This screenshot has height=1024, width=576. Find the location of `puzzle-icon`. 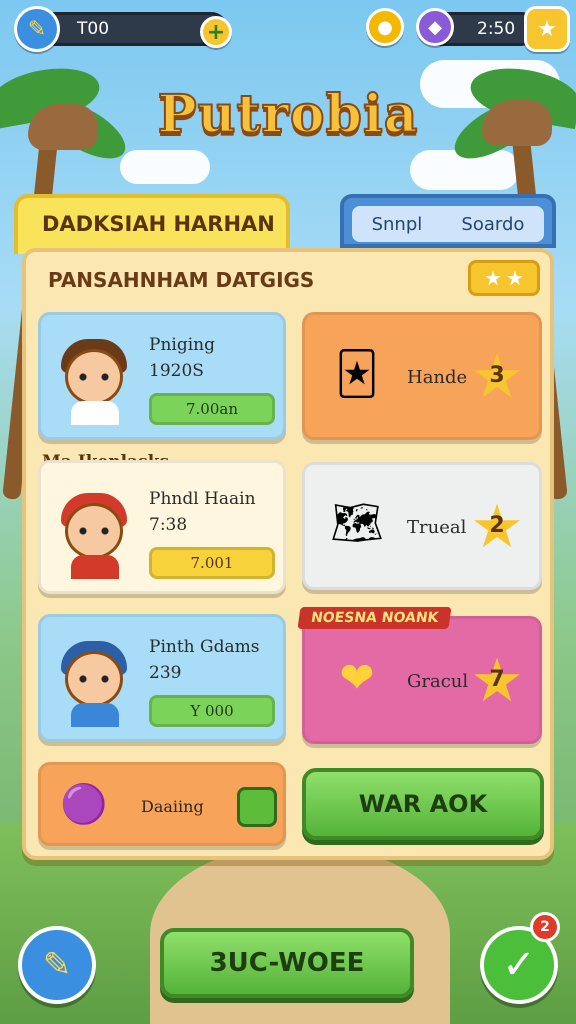

puzzle-icon is located at coordinates (257, 807).